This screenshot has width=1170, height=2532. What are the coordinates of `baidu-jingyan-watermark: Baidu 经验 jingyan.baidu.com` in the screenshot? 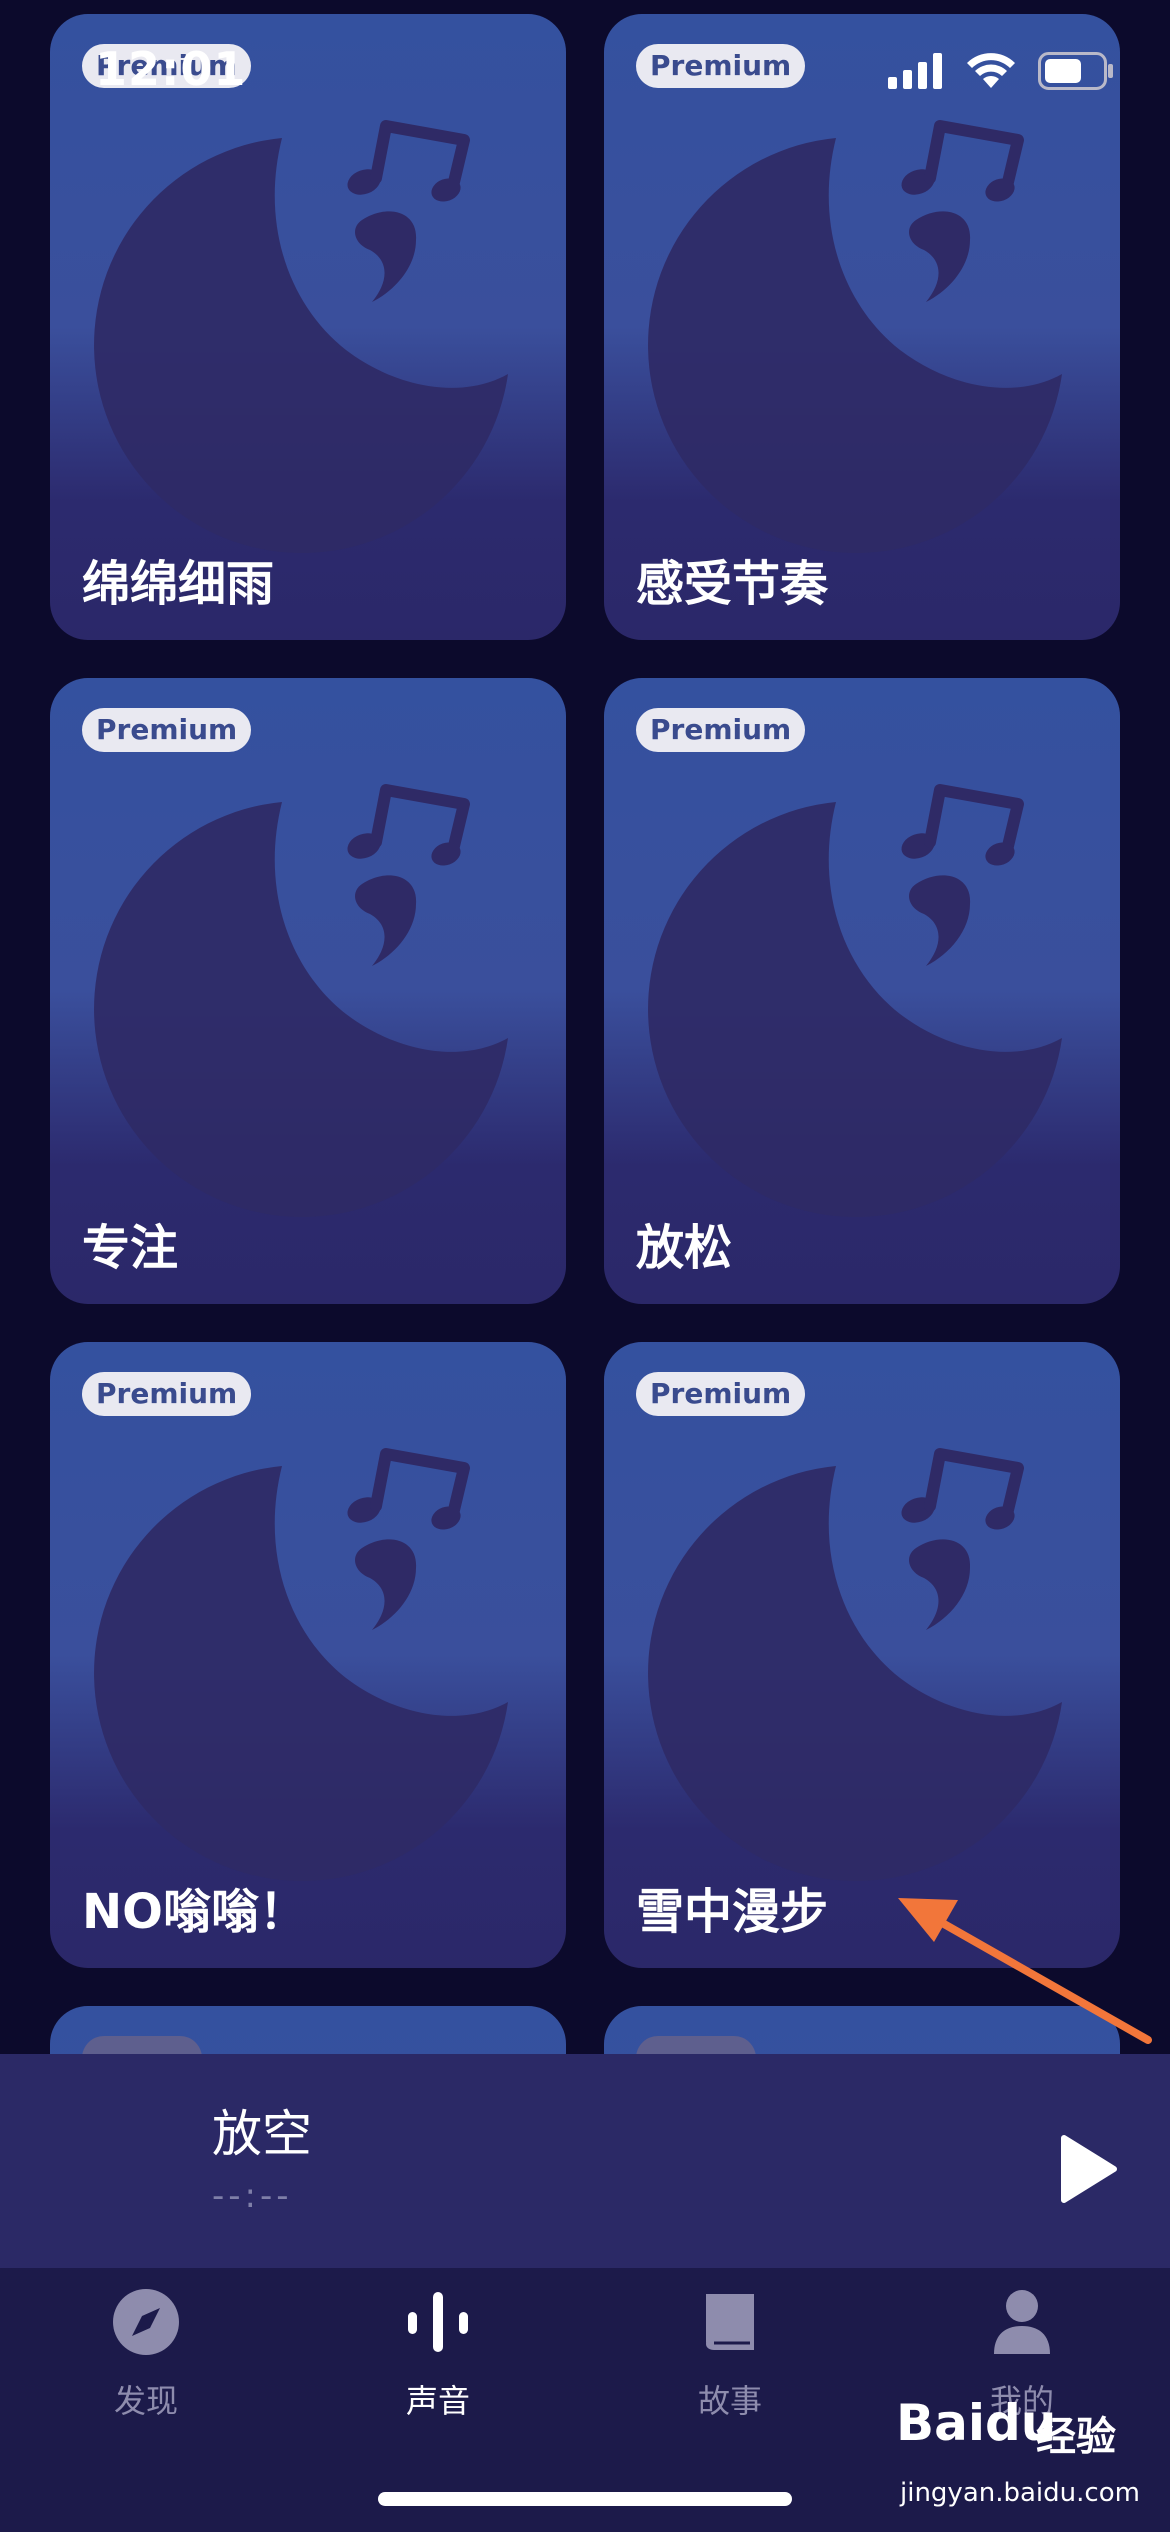 It's located at (1020, 2457).